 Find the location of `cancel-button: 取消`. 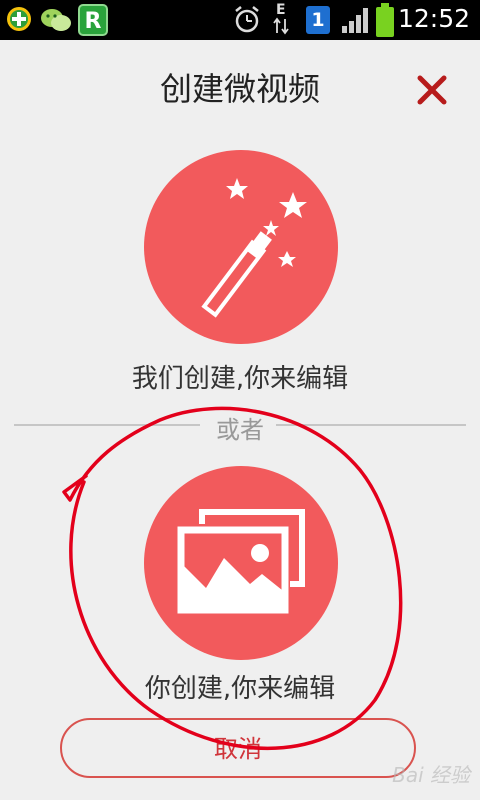

cancel-button: 取消 is located at coordinates (238, 748).